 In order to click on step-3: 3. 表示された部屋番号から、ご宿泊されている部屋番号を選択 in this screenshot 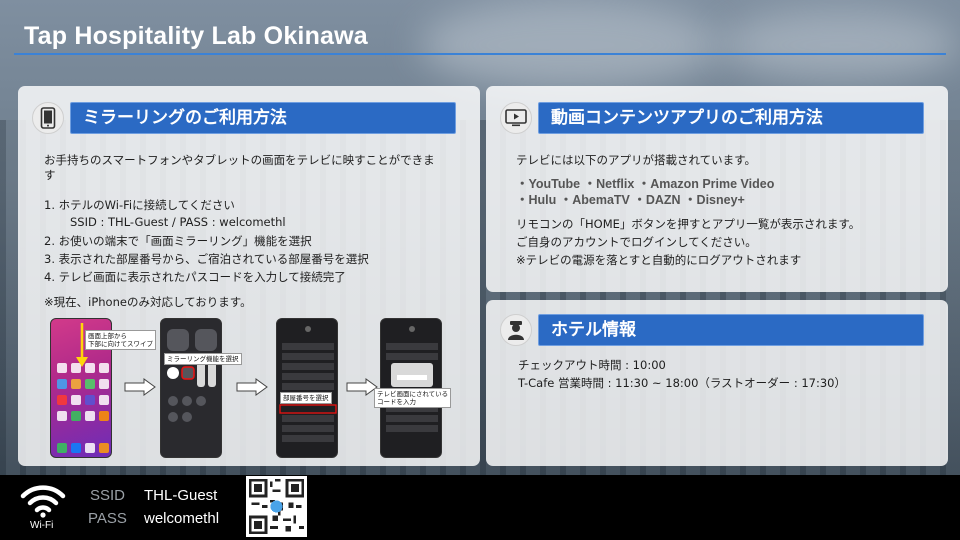, I will do `click(206, 259)`.